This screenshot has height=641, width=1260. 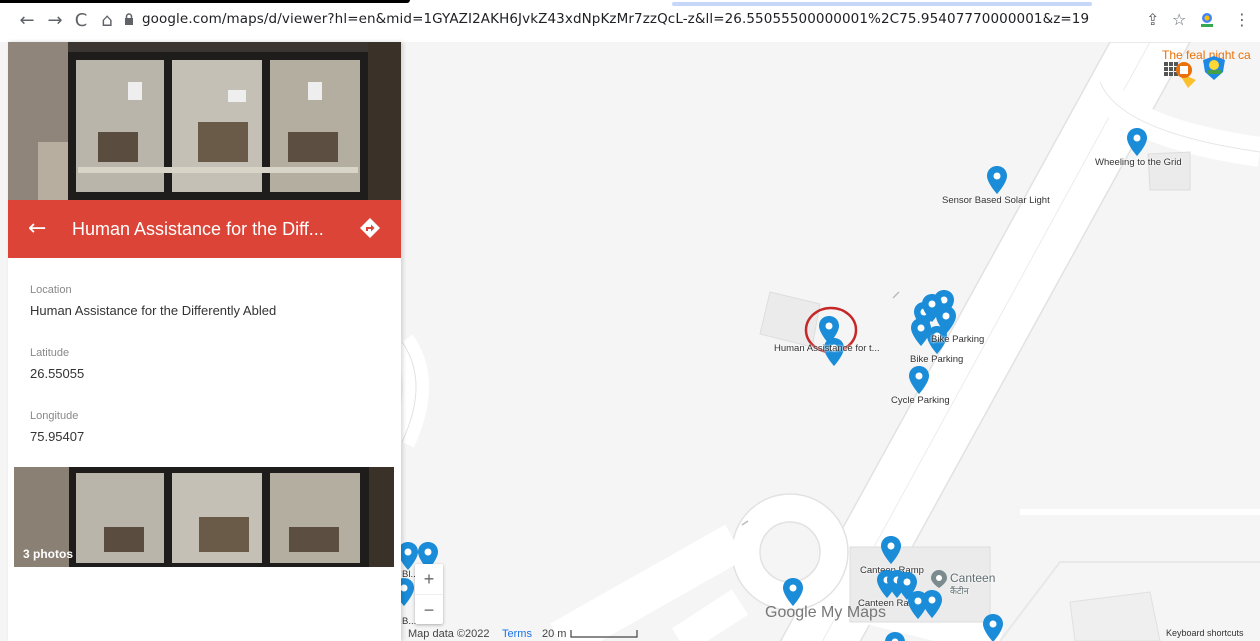 I want to click on photo-count: 3 photos, so click(x=48, y=554).